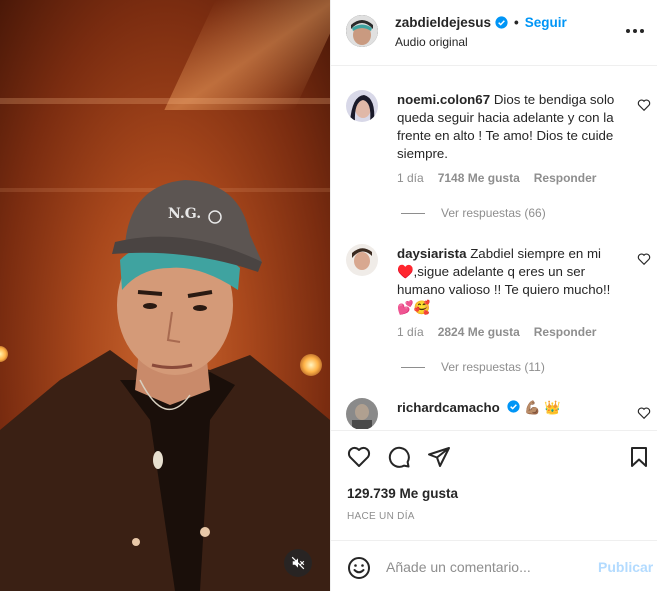  What do you see at coordinates (381, 516) in the screenshot?
I see `post-timestamp: HACE UN DÍA` at bounding box center [381, 516].